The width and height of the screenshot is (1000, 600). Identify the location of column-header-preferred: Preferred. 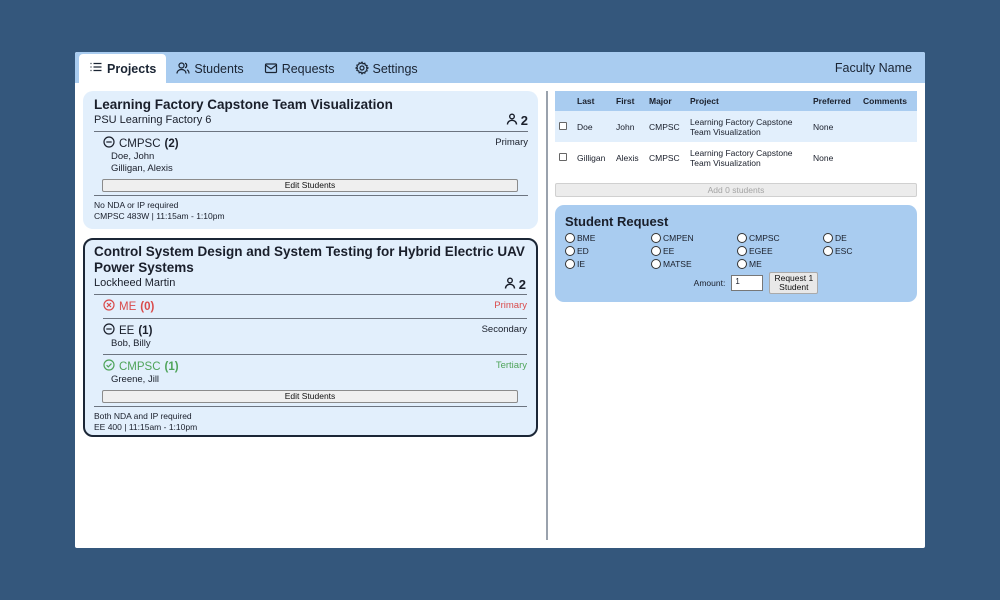
(834, 101).